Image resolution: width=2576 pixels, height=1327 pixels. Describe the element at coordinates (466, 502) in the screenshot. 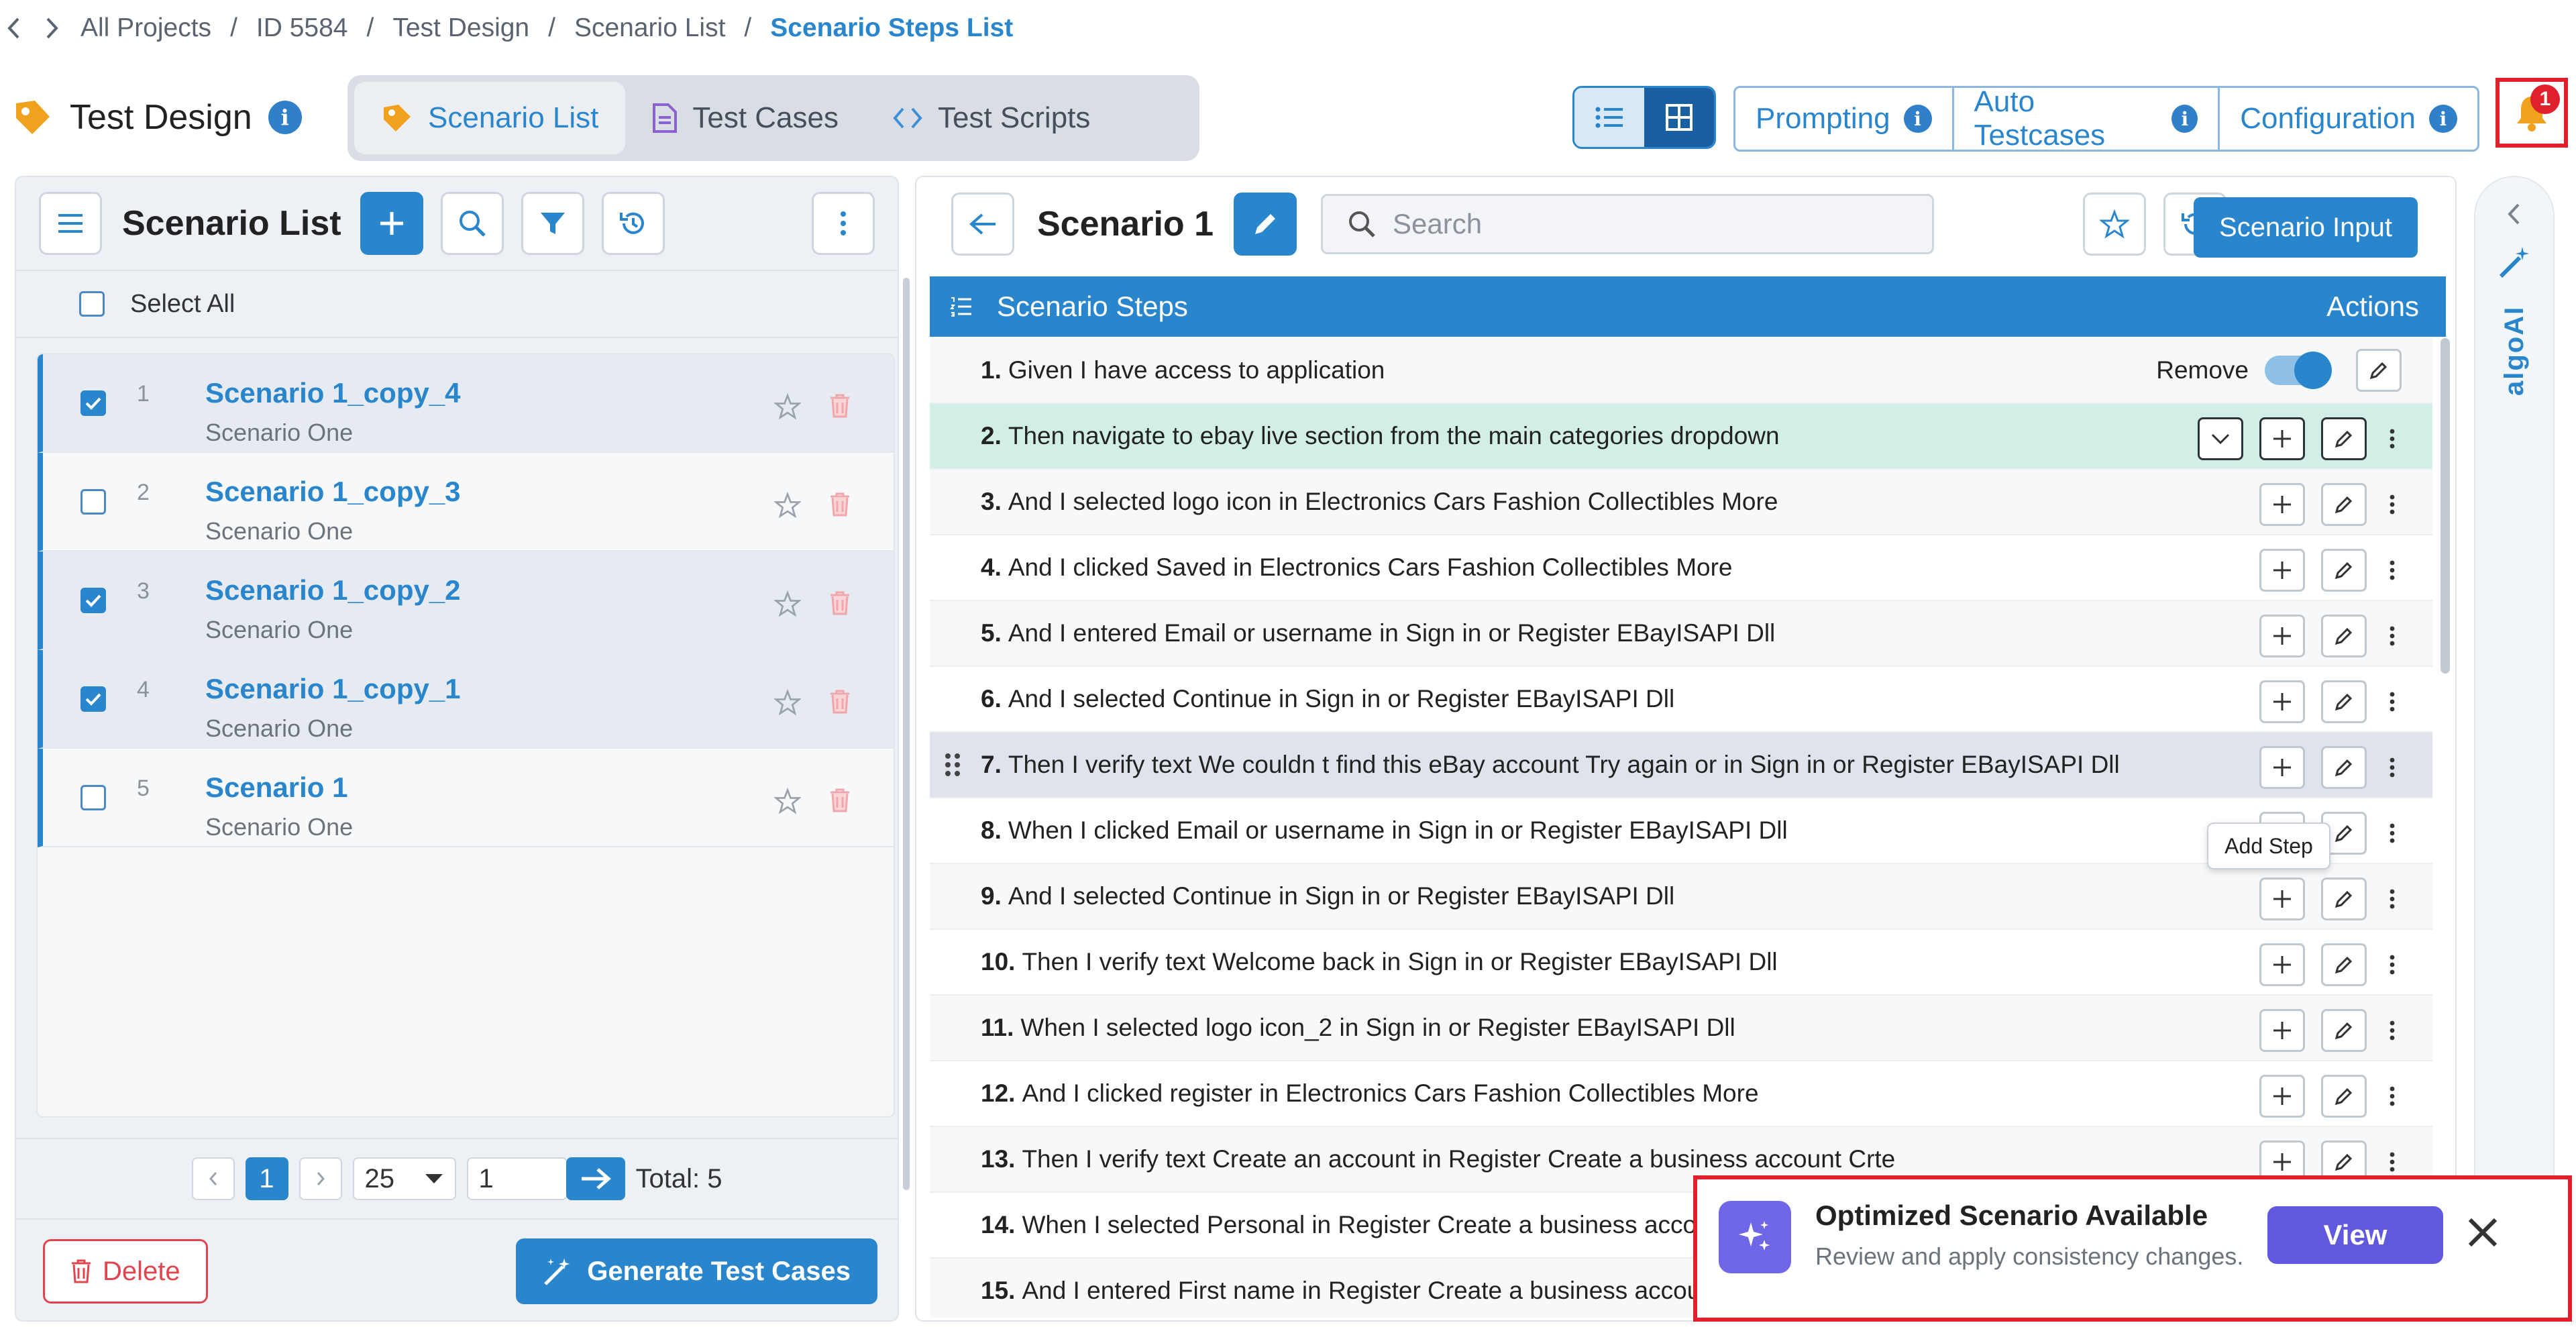

I see `scenario-row: 2 Scenario 1_copy_3 Scenario One` at that location.